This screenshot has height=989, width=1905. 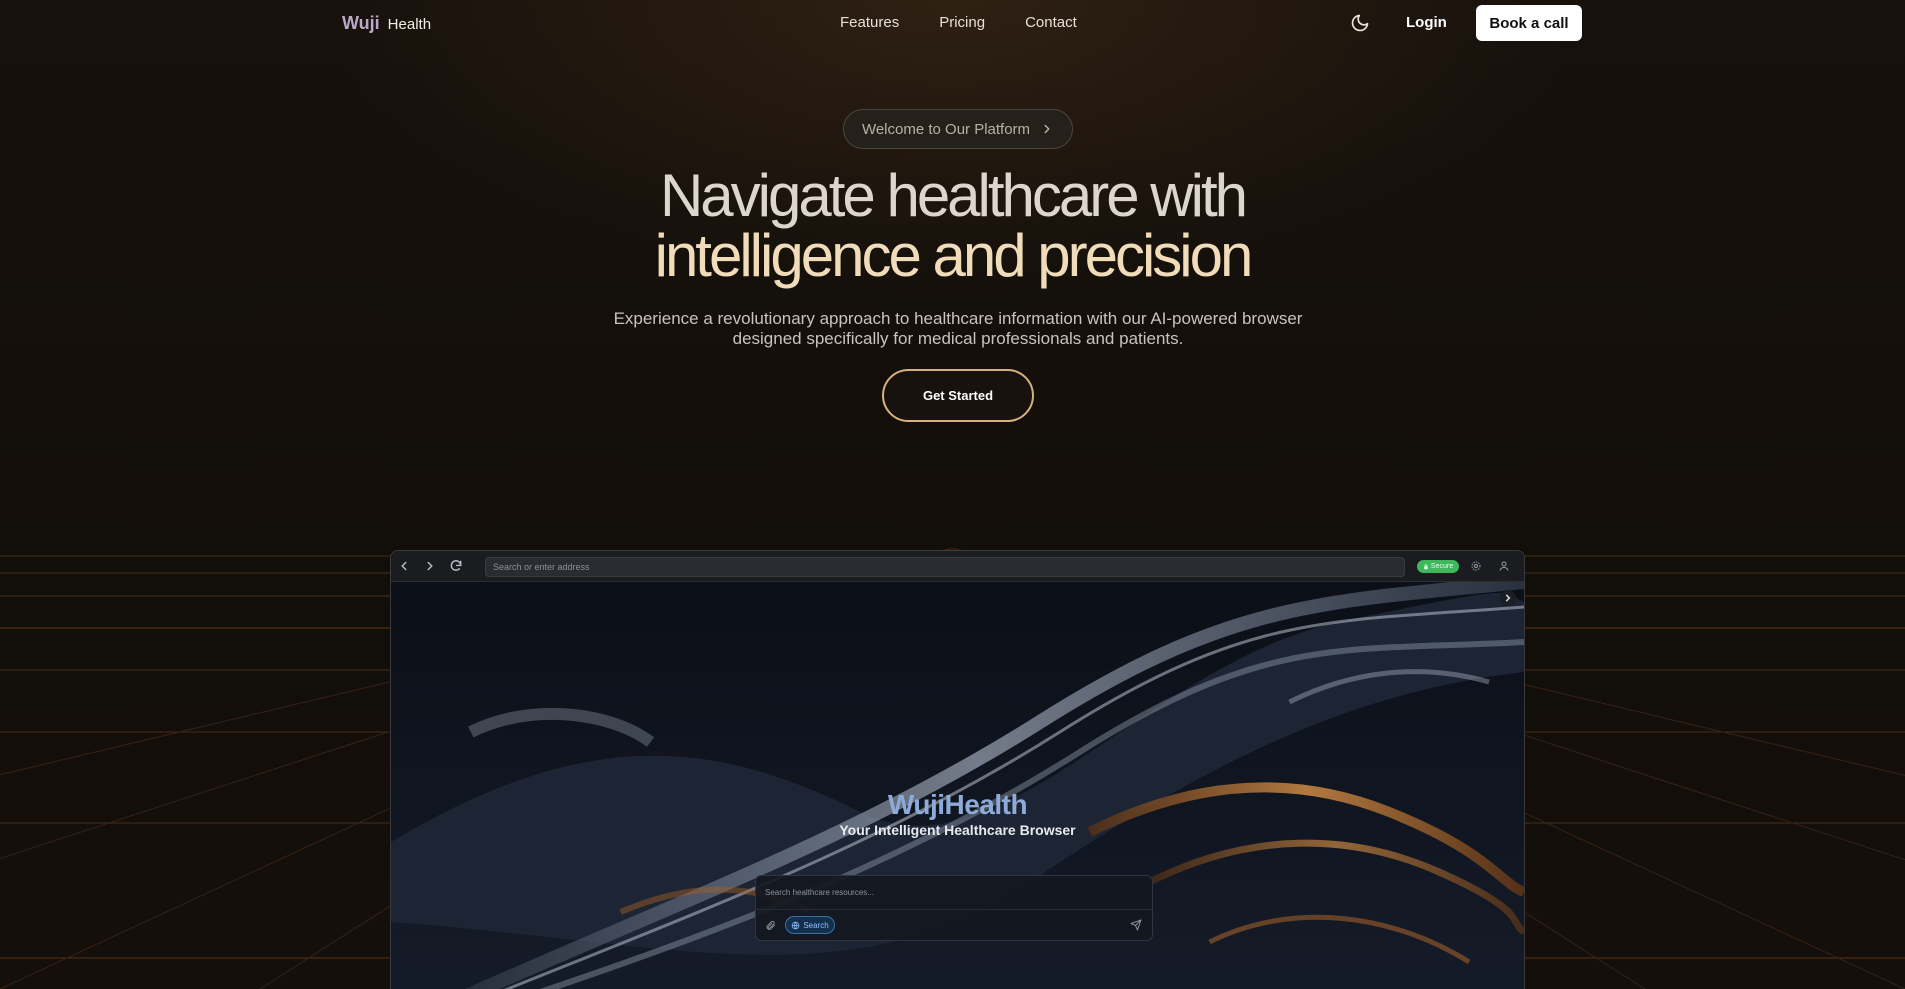 What do you see at coordinates (816, 925) in the screenshot?
I see `search-chip-label: Search` at bounding box center [816, 925].